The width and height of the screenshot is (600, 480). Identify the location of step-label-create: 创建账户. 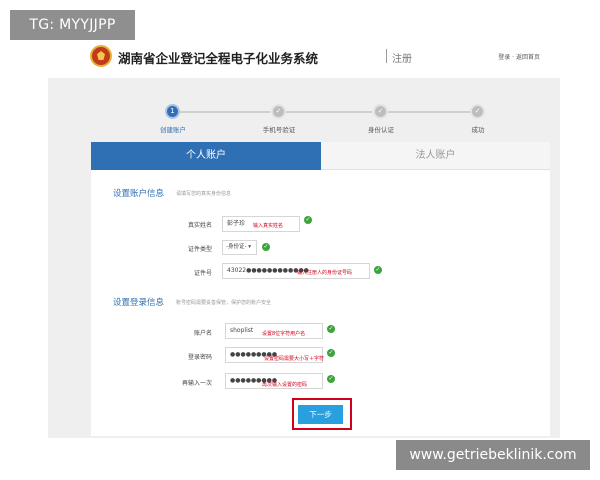
(173, 130).